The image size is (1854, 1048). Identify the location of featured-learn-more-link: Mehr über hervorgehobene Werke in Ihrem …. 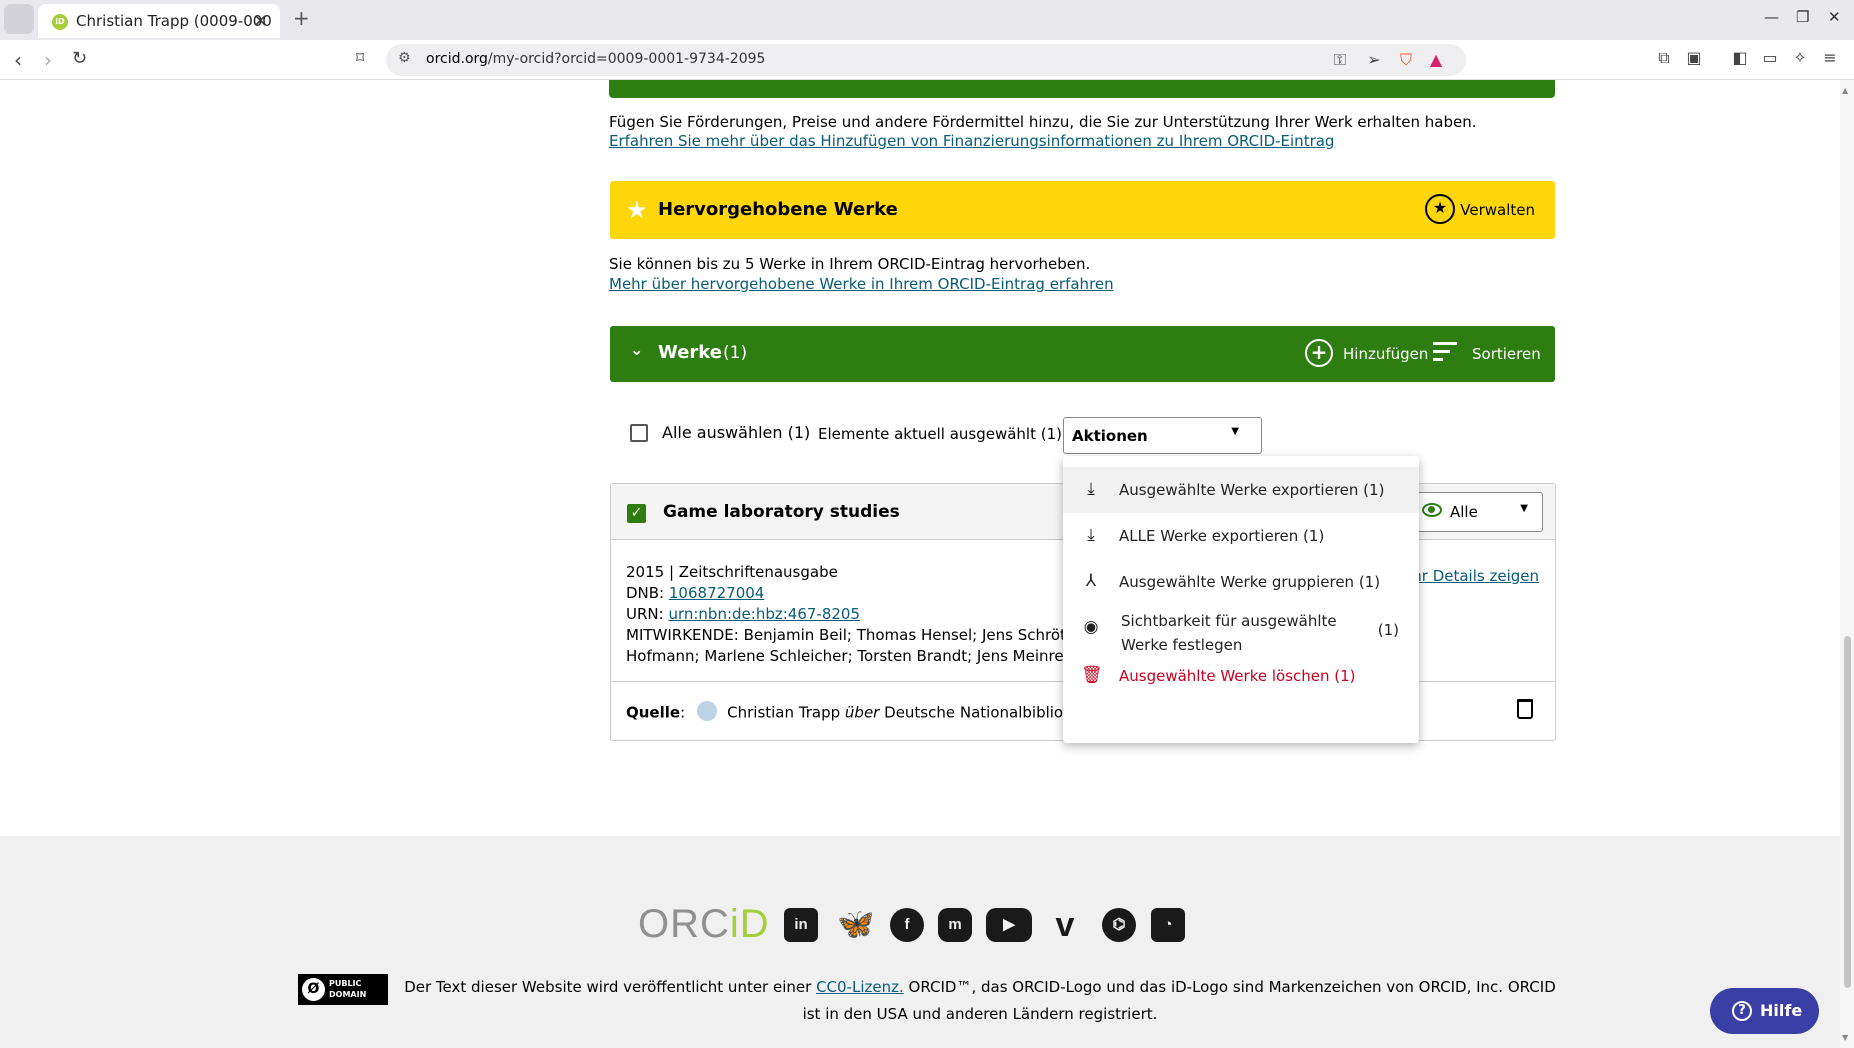
(861, 284).